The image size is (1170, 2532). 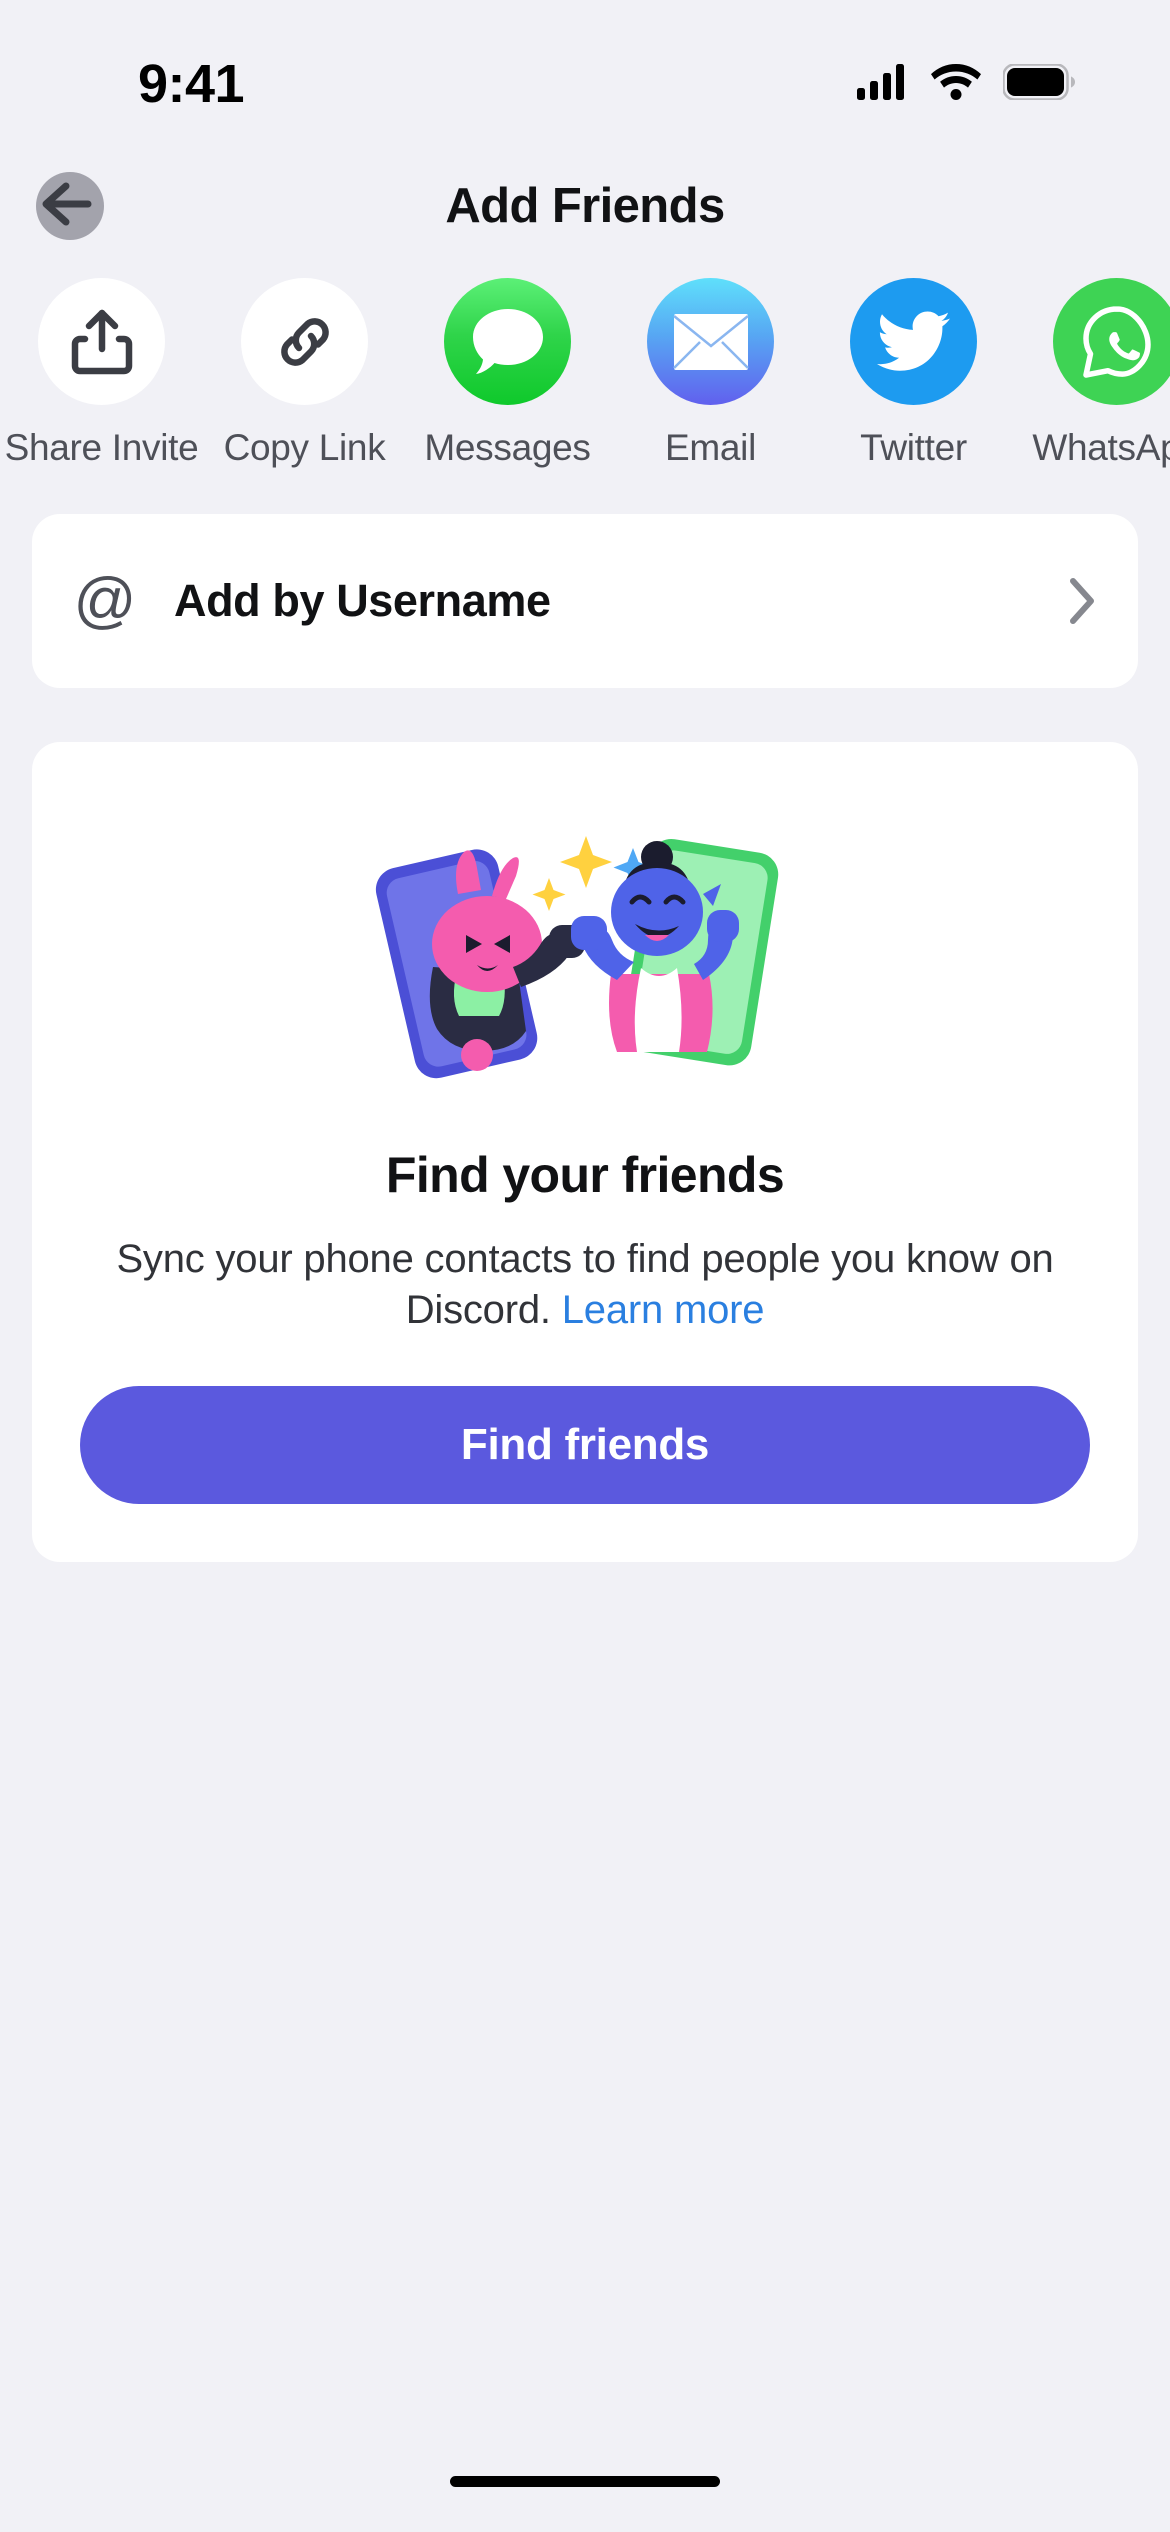 I want to click on share-option-copy-link: Copy Link, so click(x=304, y=373).